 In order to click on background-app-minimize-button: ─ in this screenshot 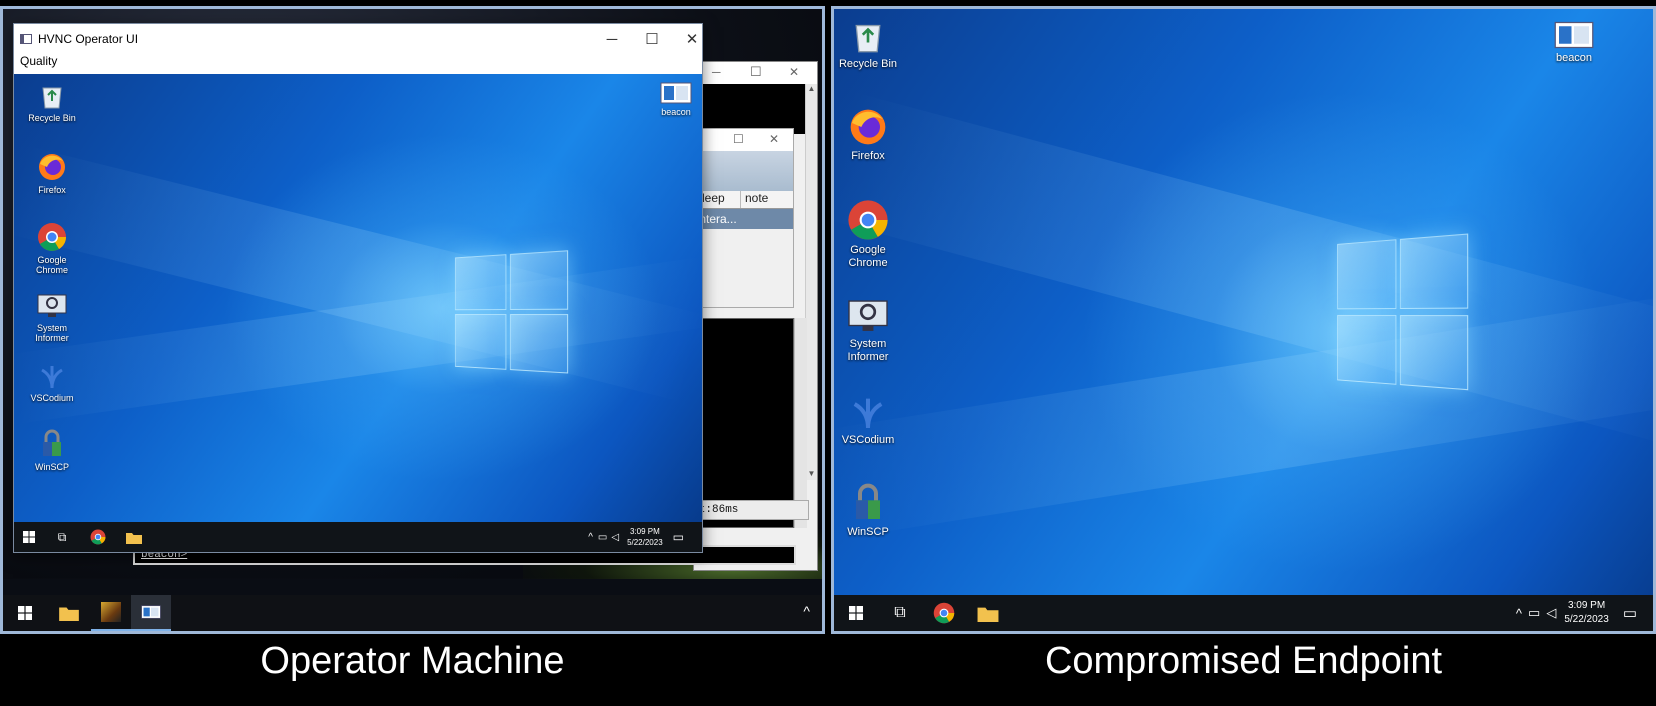, I will do `click(716, 72)`.